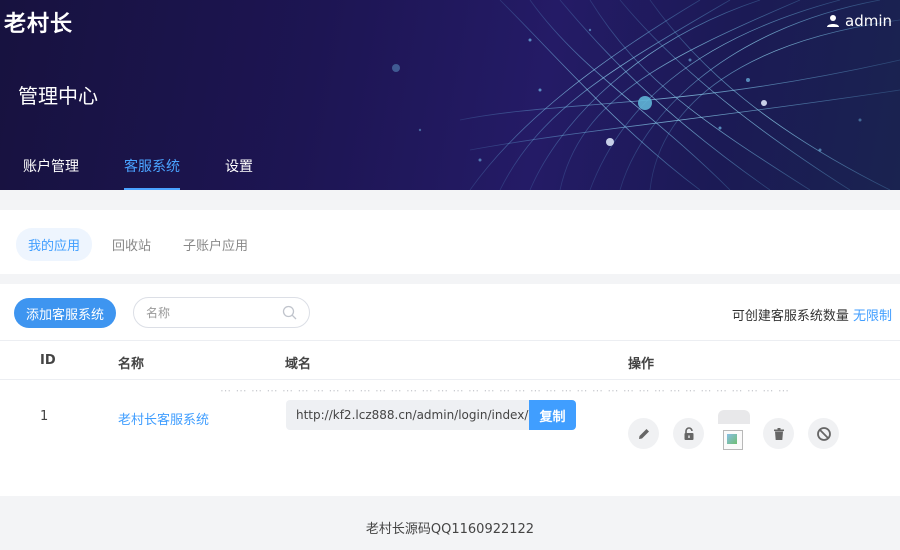 This screenshot has height=550, width=900. What do you see at coordinates (152, 170) in the screenshot?
I see `nav-customer-service: 客服系统` at bounding box center [152, 170].